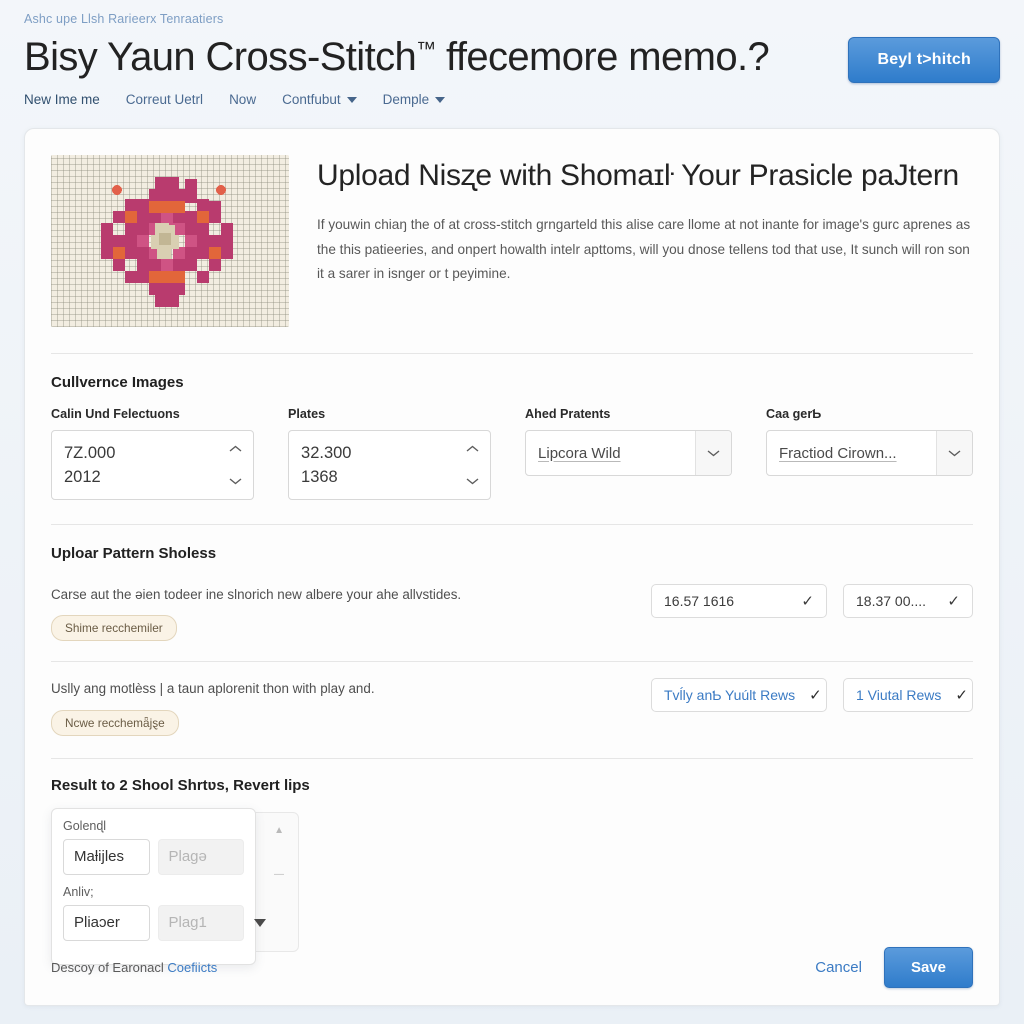 This screenshot has height=1024, width=1024. Describe the element at coordinates (153, 465) in the screenshot. I see `number-spinner-0: 7Z.000 2012` at that location.